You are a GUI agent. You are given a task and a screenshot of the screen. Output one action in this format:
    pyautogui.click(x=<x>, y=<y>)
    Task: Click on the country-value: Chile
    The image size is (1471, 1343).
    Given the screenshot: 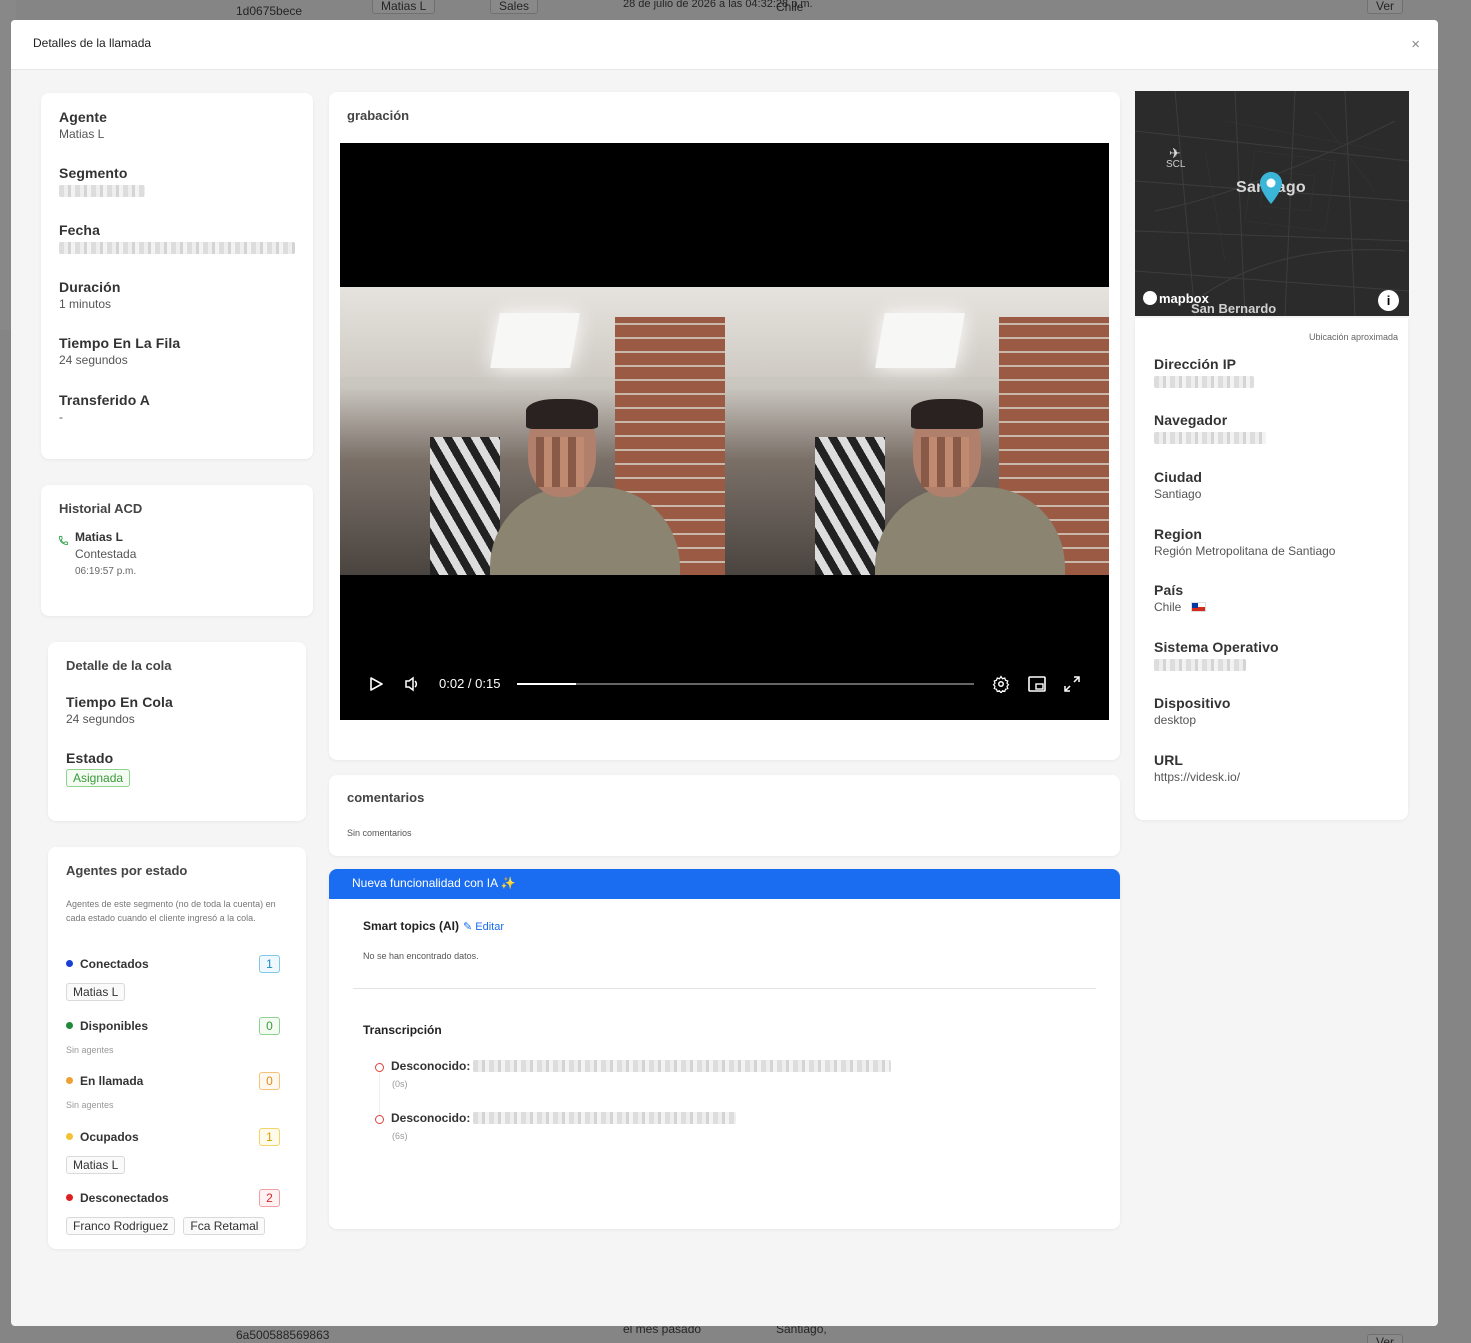 What is the action you would take?
    pyautogui.click(x=1168, y=607)
    